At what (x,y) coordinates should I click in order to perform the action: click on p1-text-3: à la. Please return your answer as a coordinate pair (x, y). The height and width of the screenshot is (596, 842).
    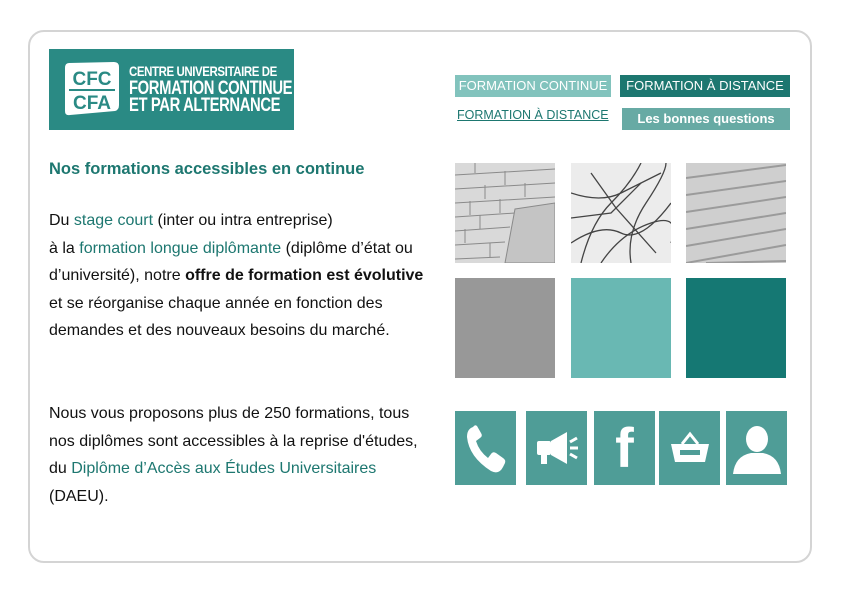
    Looking at the image, I should click on (64, 248).